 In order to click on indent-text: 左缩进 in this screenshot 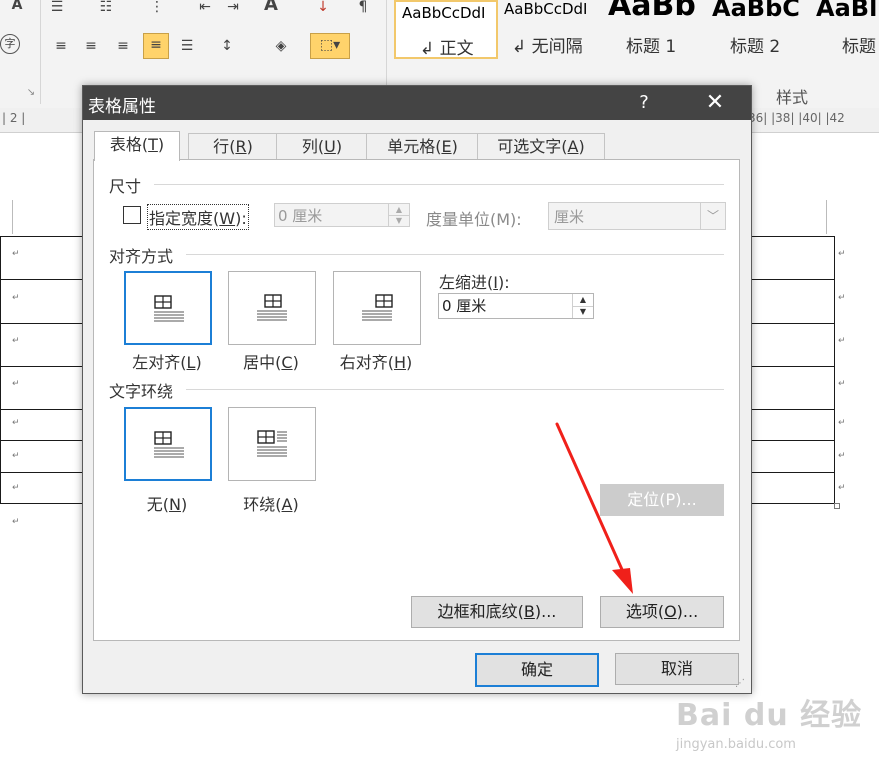, I will do `click(463, 282)`.